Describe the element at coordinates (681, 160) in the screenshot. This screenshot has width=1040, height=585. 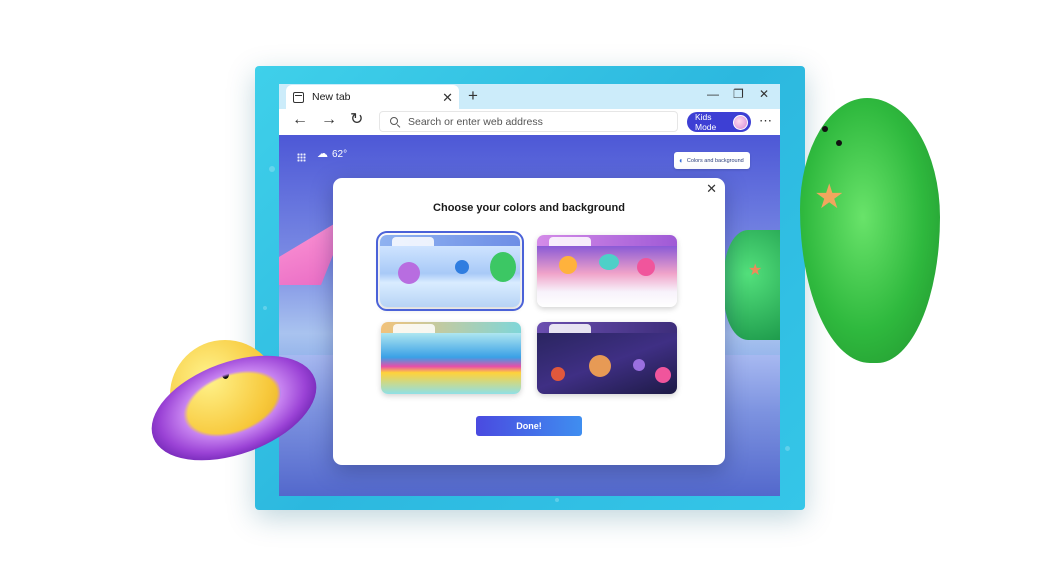
I see `palette-icon: ◐` at that location.